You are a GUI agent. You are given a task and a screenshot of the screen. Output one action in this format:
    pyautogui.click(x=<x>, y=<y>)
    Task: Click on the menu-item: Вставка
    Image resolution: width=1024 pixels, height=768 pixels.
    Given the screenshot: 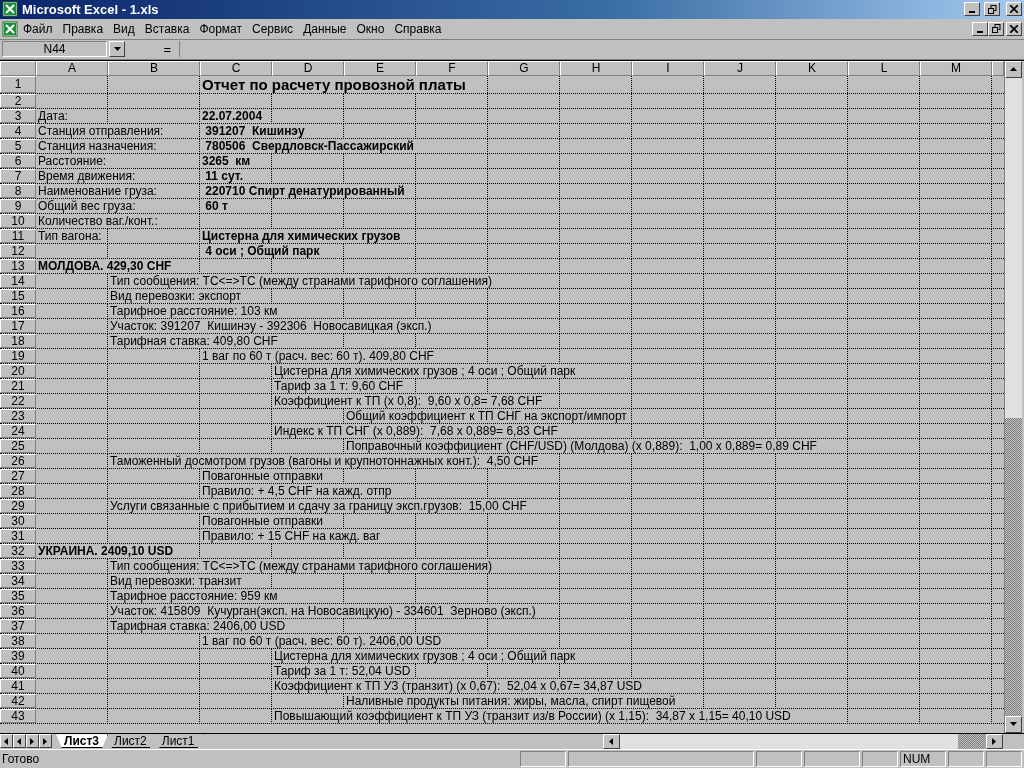 What is the action you would take?
    pyautogui.click(x=167, y=28)
    